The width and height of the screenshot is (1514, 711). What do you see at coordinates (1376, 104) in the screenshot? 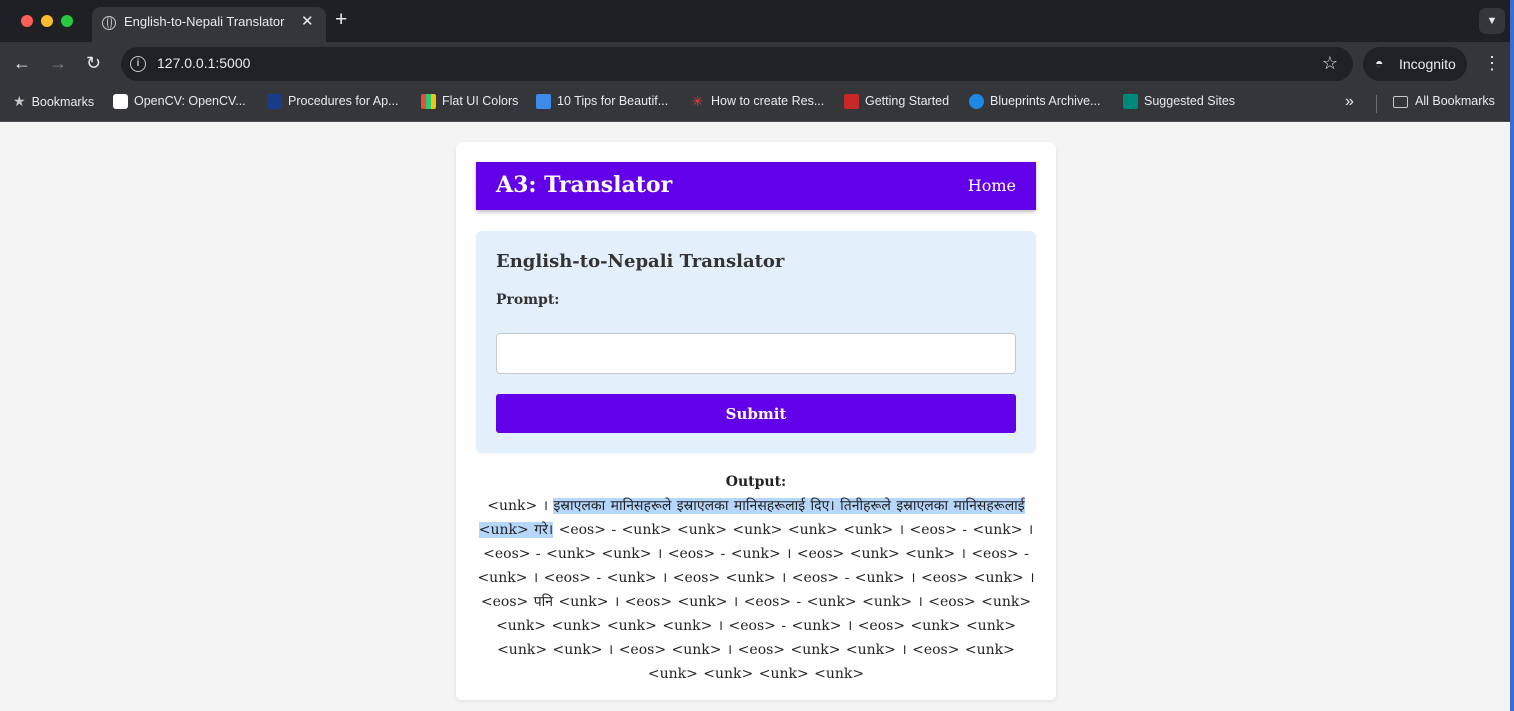
I see `bookmarks-divider` at bounding box center [1376, 104].